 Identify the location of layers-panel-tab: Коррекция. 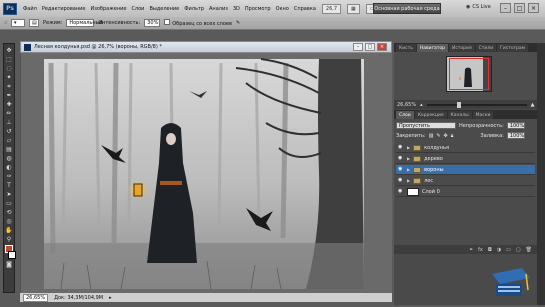
(430, 115).